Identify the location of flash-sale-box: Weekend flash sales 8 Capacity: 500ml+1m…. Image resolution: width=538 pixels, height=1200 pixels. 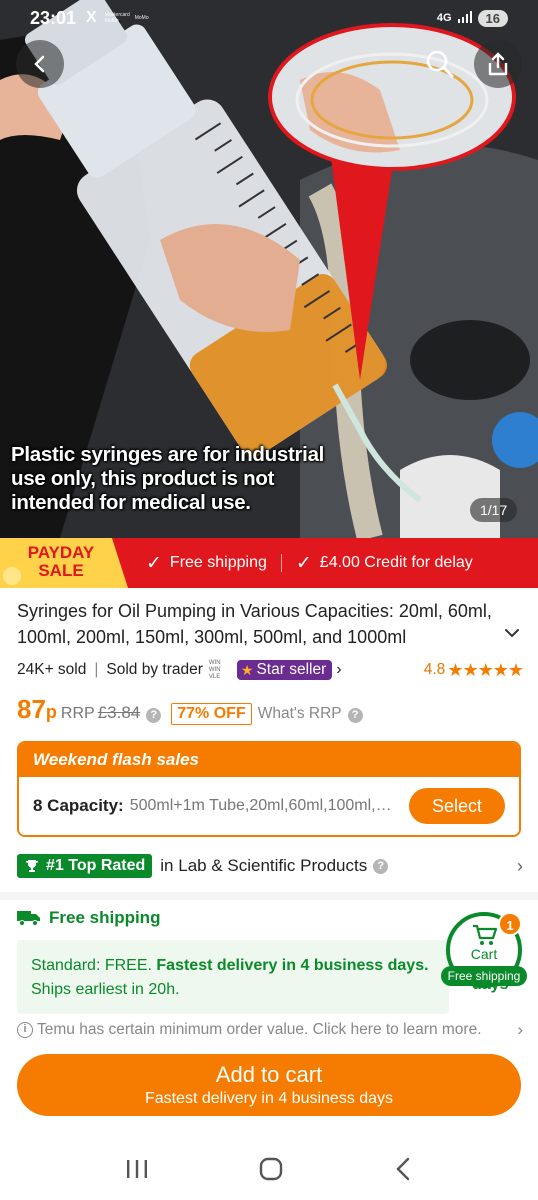
(269, 789).